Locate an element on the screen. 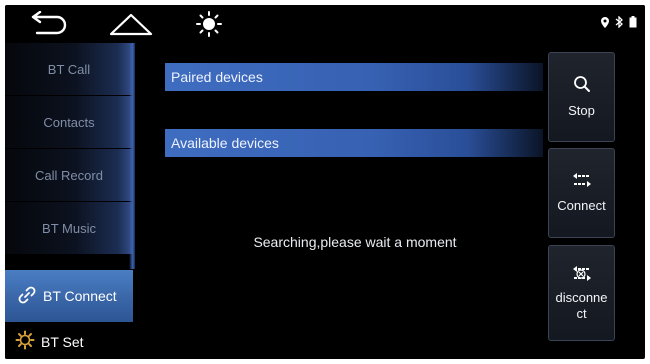 Image resolution: width=650 pixels, height=364 pixels. disconnect-button: disconne ct is located at coordinates (581, 293).